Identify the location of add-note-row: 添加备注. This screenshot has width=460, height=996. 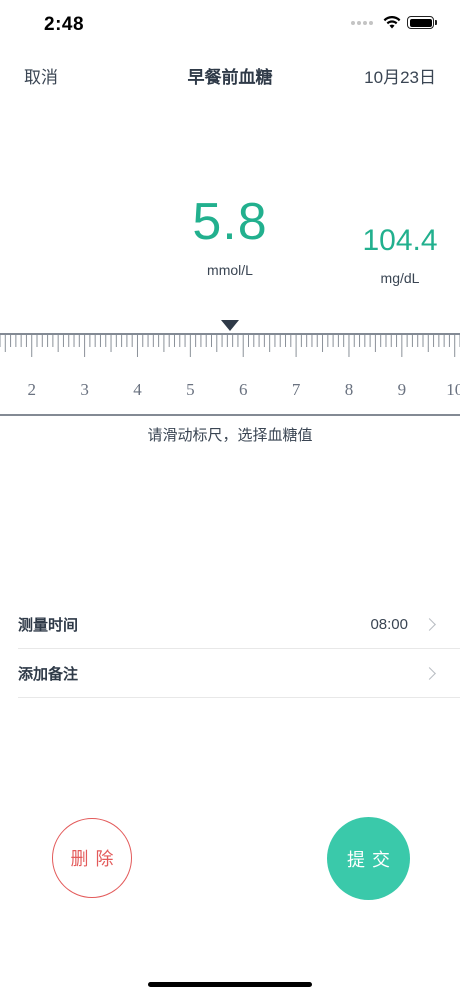
(239, 673).